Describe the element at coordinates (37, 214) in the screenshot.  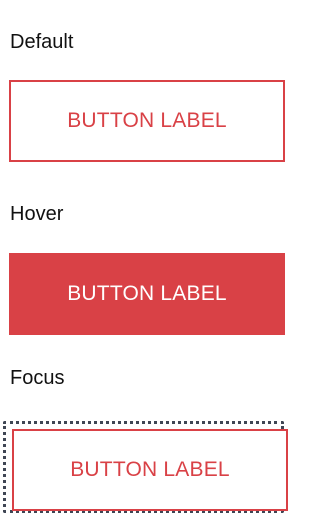
I see `state-label-hover: Hover` at that location.